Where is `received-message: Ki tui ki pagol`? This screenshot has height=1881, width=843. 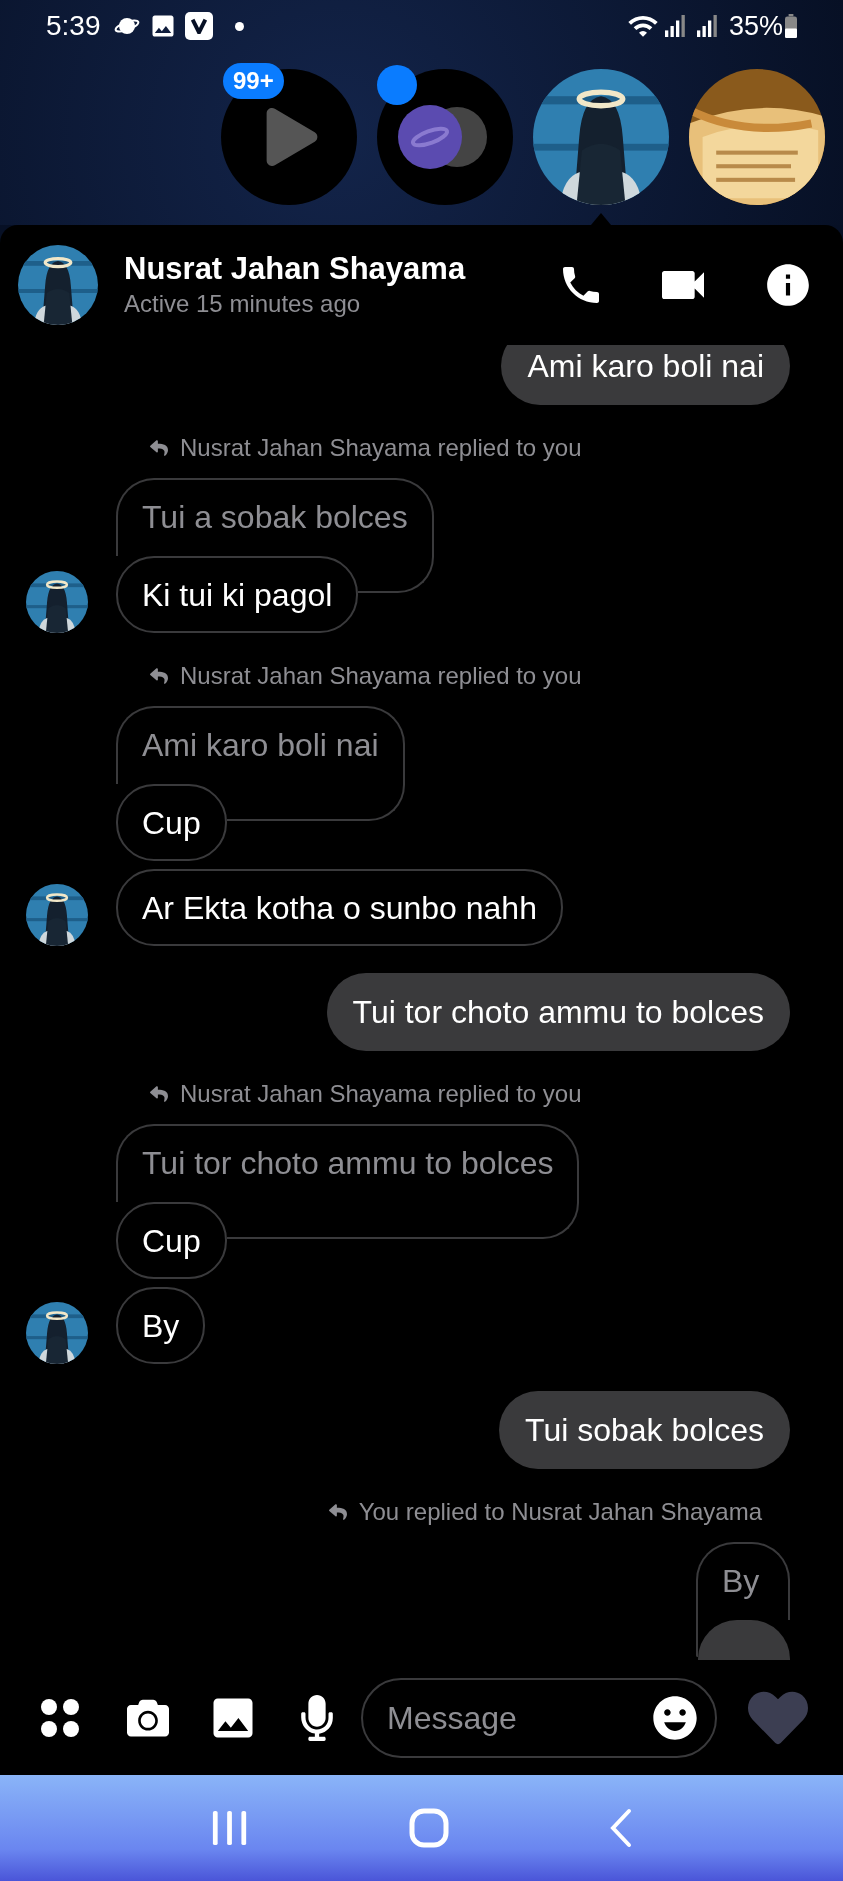 received-message: Ki tui ki pagol is located at coordinates (237, 594).